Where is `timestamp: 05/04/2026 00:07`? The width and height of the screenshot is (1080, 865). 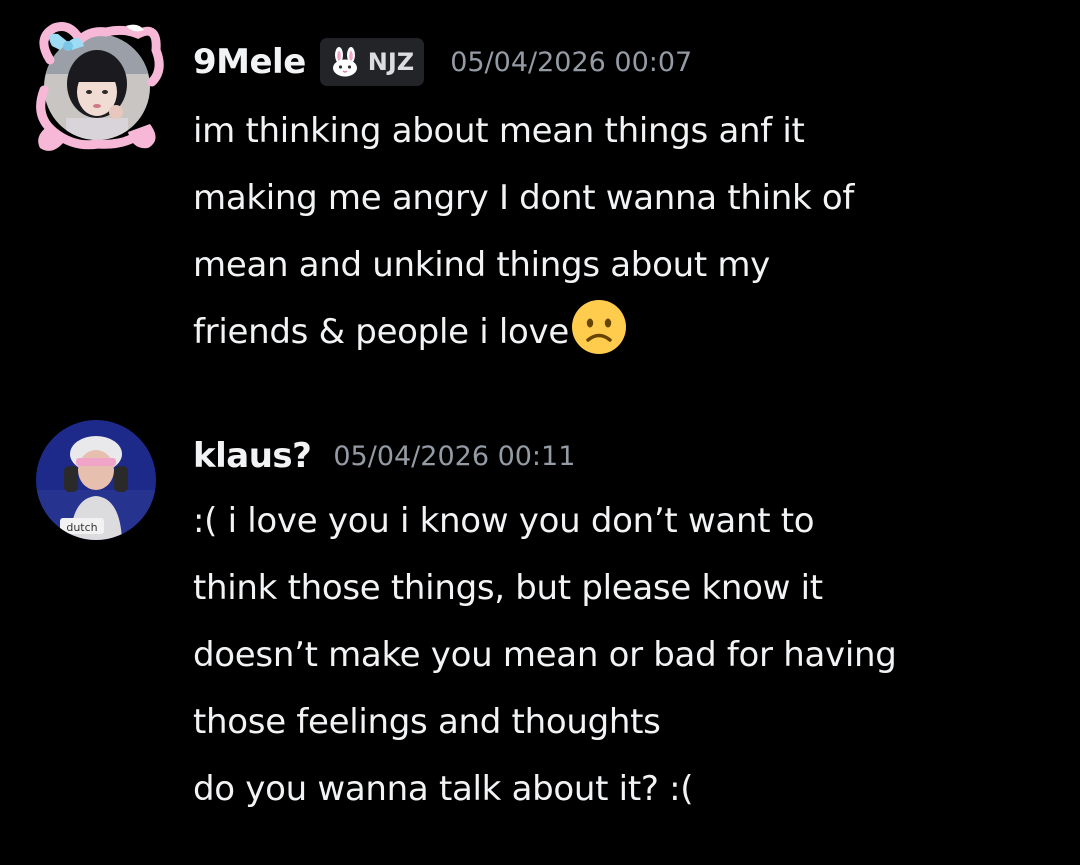
timestamp: 05/04/2026 00:07 is located at coordinates (571, 62).